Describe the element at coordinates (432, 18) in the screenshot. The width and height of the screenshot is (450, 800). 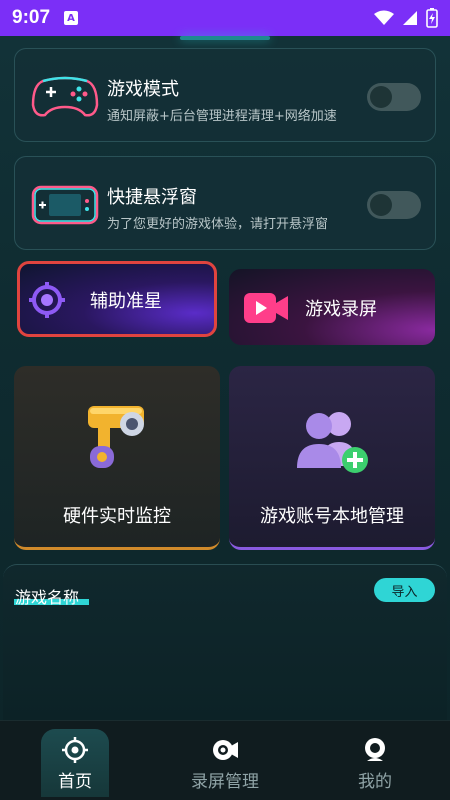
I see `battery-charging-icon` at that location.